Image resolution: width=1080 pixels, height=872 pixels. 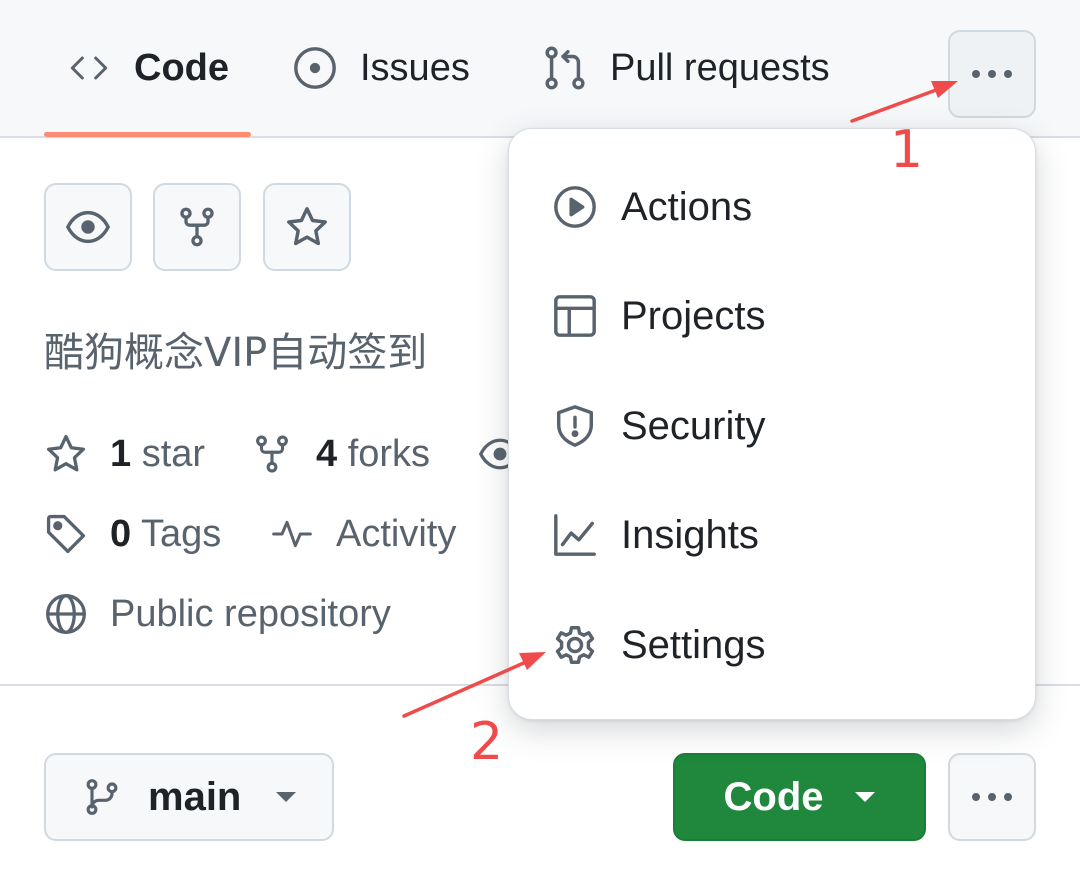 I want to click on table-icon, so click(x=575, y=316).